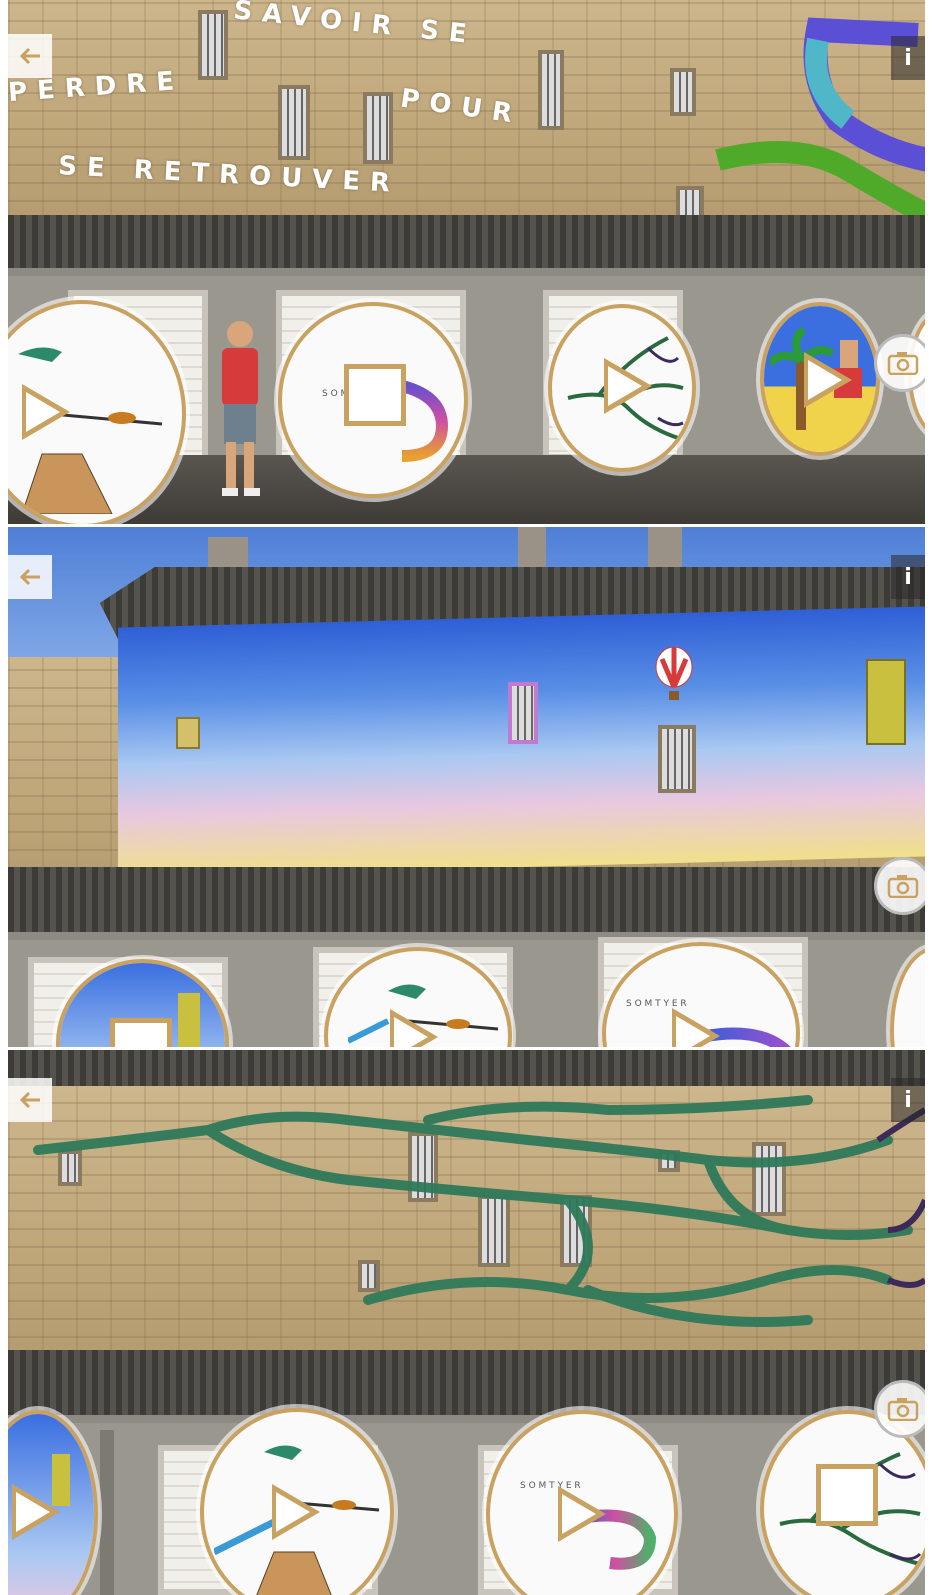 This screenshot has width=941, height=1595. I want to click on artwork-shutter-icon, so click(189, 1020).